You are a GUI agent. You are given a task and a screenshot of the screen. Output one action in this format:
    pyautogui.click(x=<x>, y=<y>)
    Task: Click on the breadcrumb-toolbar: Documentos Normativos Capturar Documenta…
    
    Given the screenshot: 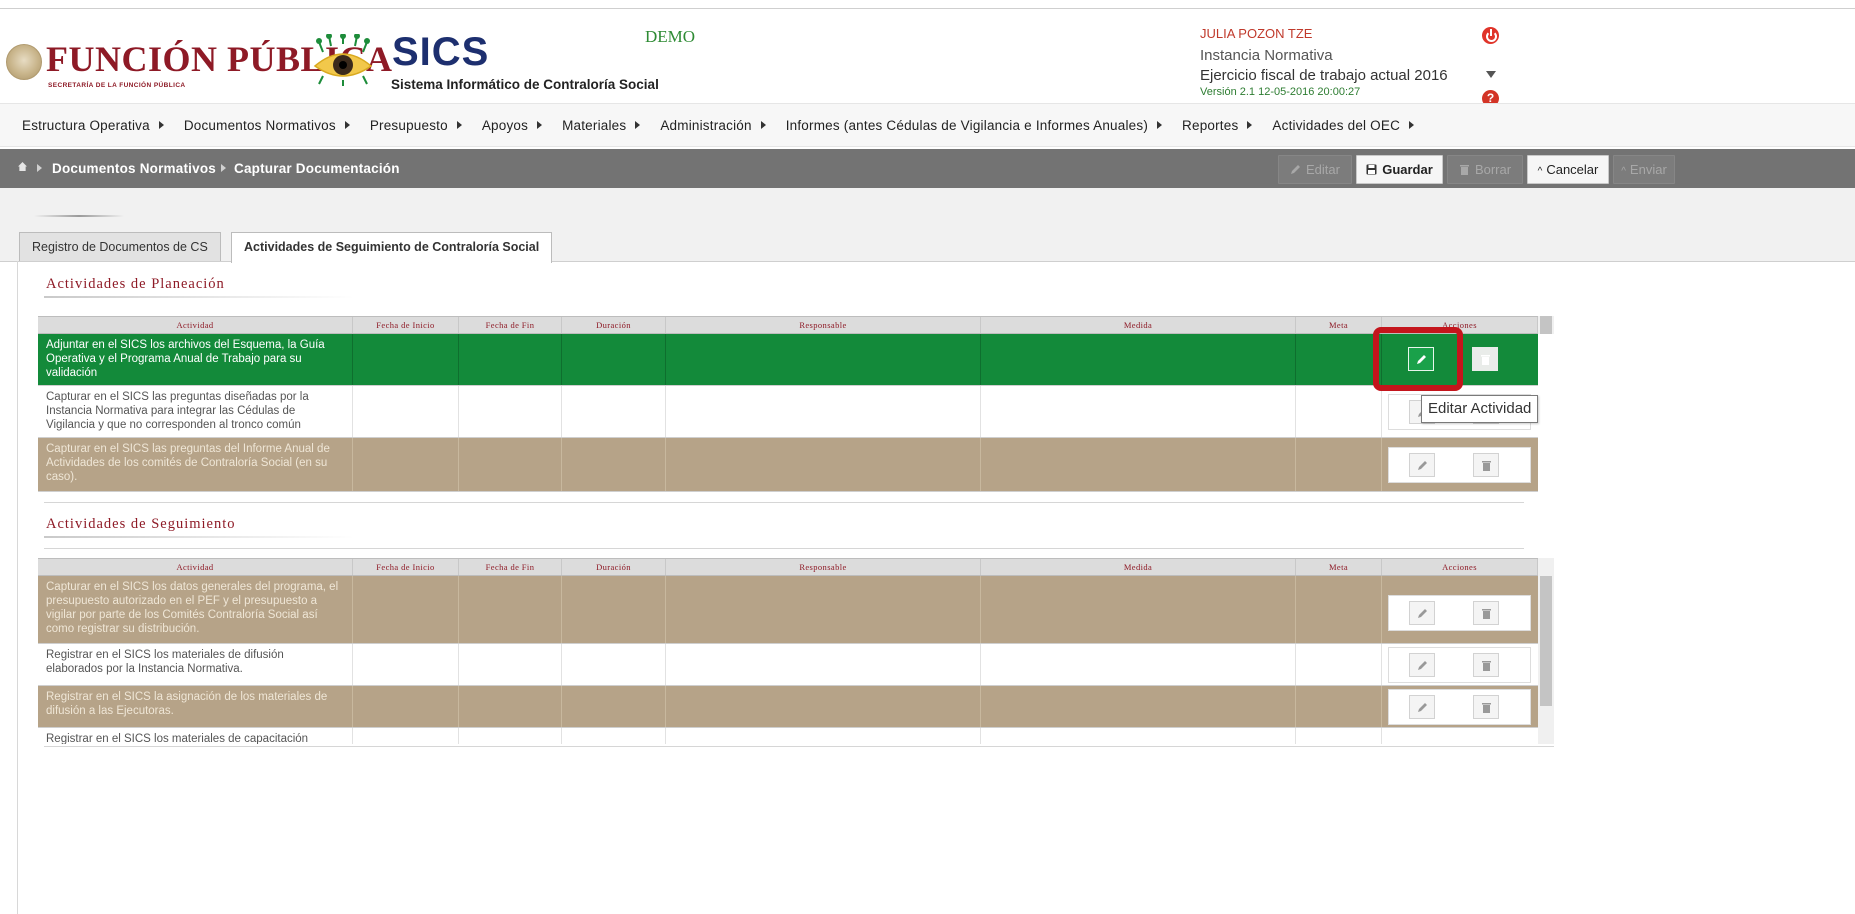 What is the action you would take?
    pyautogui.click(x=927, y=168)
    